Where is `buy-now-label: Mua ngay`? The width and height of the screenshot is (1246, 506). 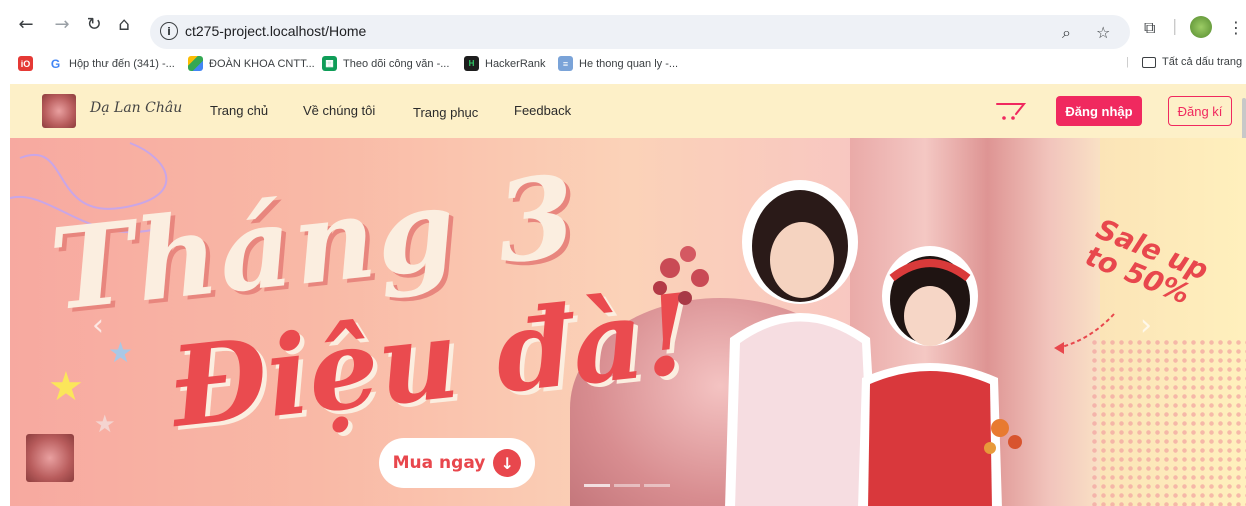 buy-now-label: Mua ngay is located at coordinates (439, 463).